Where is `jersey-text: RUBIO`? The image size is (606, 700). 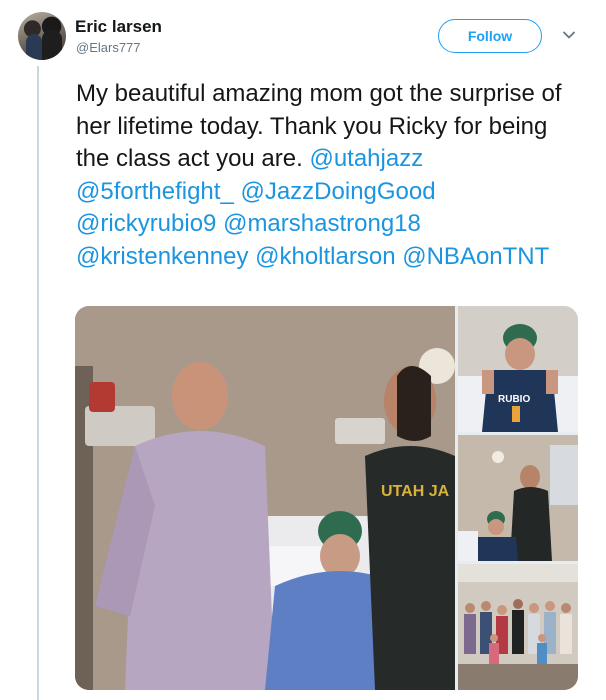
jersey-text: RUBIO is located at coordinates (514, 399).